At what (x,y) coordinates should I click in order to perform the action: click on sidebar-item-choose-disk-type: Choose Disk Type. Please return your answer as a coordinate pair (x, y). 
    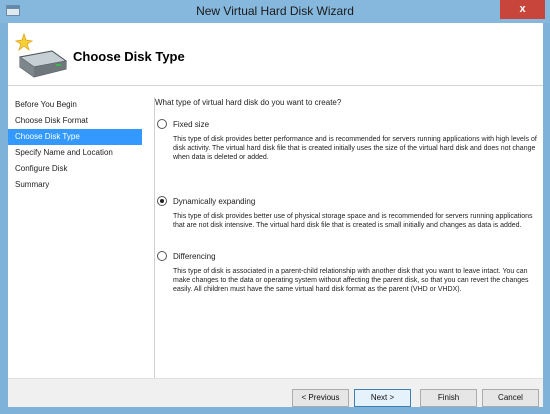
    Looking at the image, I should click on (75, 137).